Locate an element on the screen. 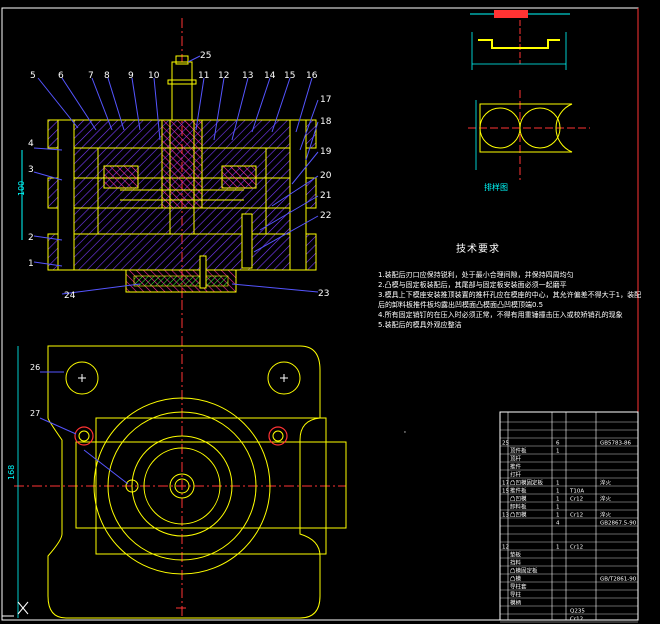 The height and width of the screenshot is (624, 660). table-cell-name: 打杆 is located at coordinates (516, 475).